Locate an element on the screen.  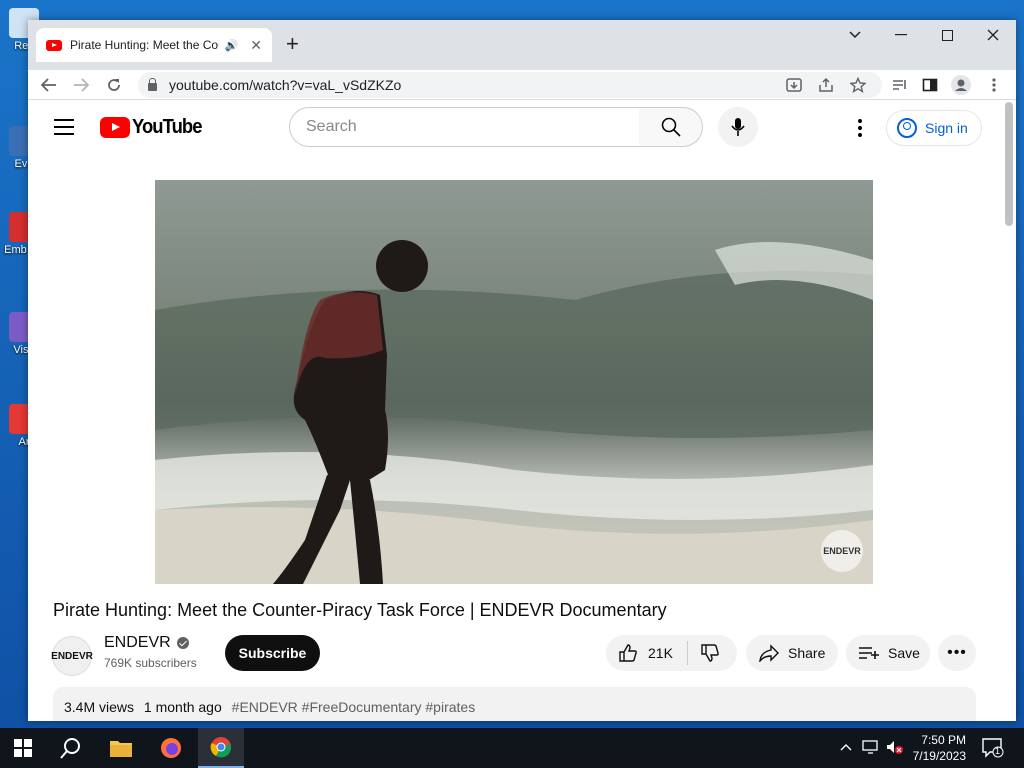
search-placeholder: Search is located at coordinates (331, 126).